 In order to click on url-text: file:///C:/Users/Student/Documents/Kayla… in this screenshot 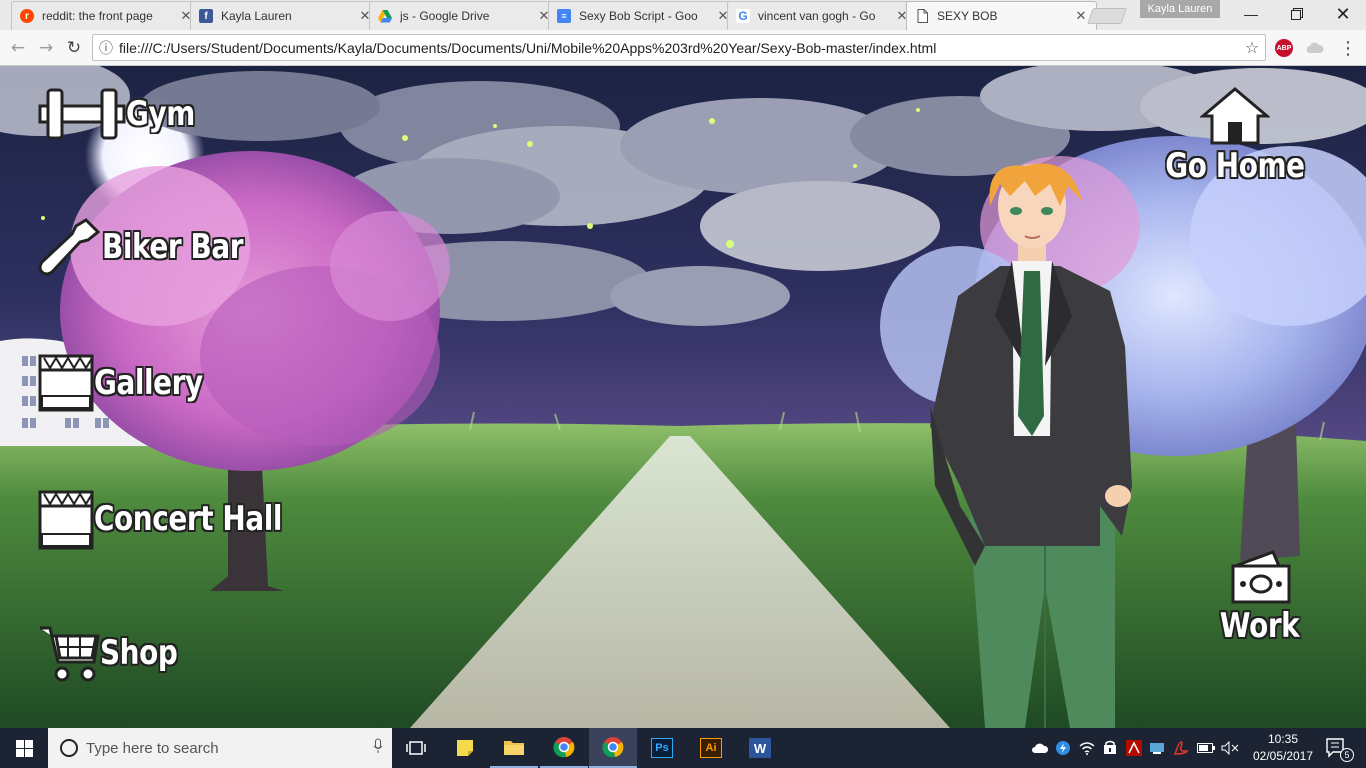, I will do `click(679, 48)`.